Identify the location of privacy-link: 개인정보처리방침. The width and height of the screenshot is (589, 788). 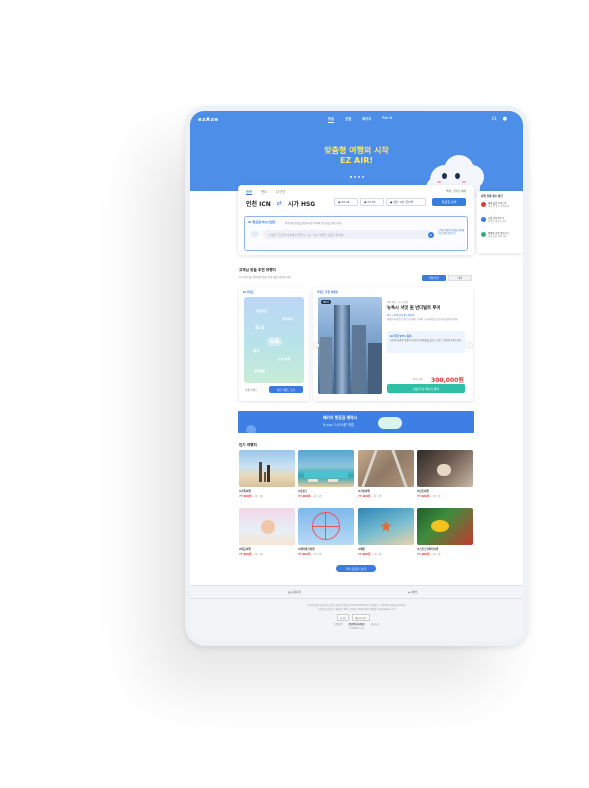
(356, 624).